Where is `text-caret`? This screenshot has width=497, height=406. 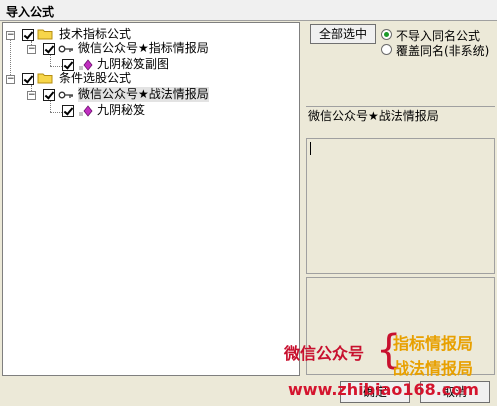 text-caret is located at coordinates (310, 148).